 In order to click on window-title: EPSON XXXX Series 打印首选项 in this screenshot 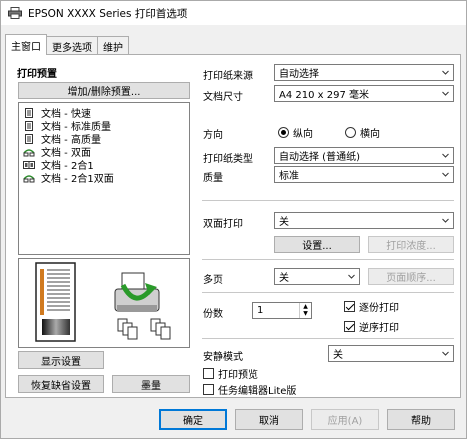, I will do `click(108, 13)`.